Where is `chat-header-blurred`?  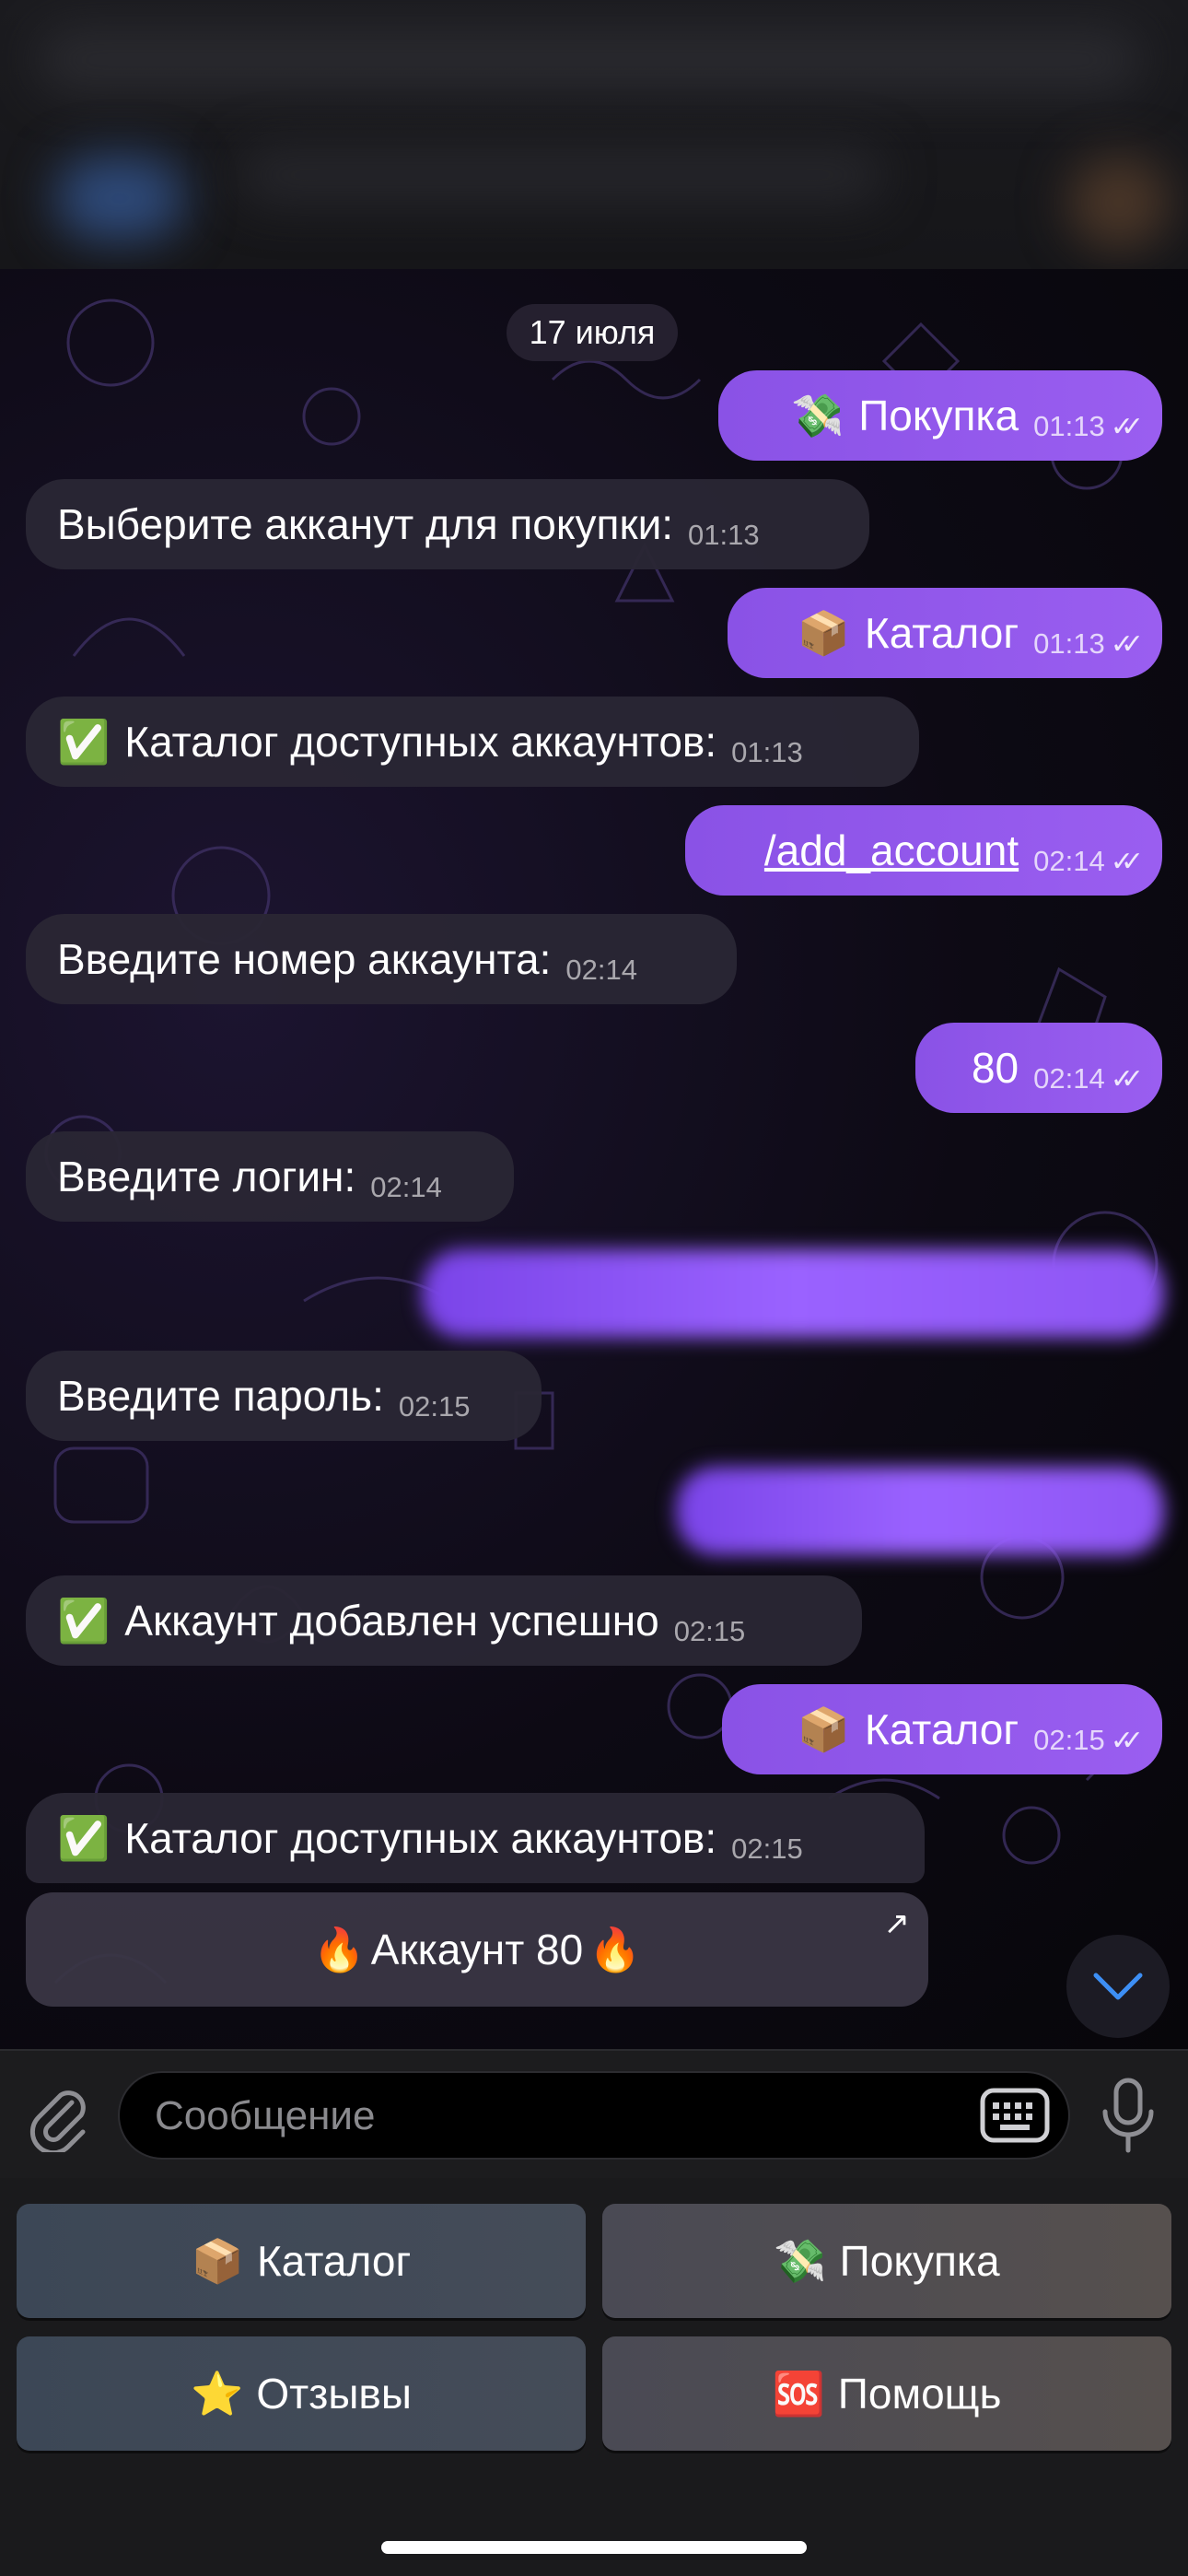
chat-header-blurred is located at coordinates (594, 135).